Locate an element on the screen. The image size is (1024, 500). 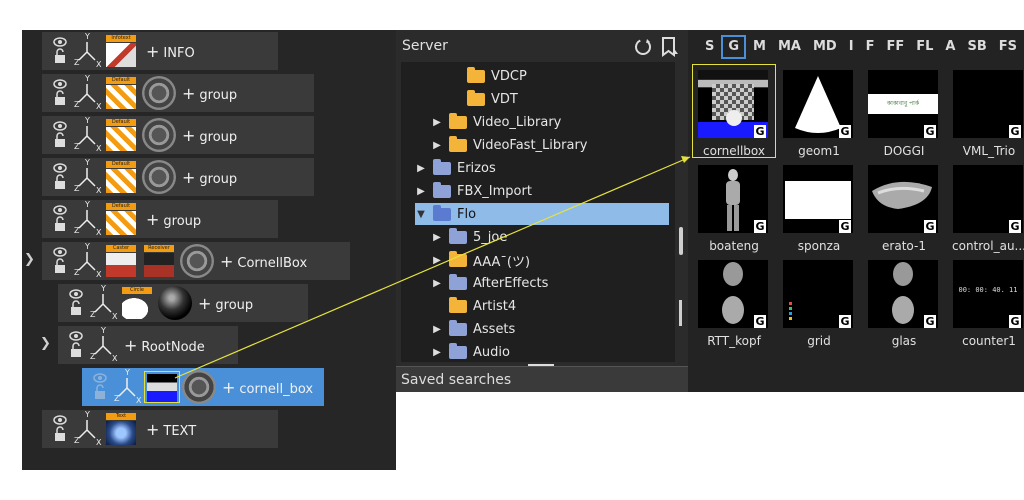
text-font-thumbnail: Text is located at coordinates (122, 429).